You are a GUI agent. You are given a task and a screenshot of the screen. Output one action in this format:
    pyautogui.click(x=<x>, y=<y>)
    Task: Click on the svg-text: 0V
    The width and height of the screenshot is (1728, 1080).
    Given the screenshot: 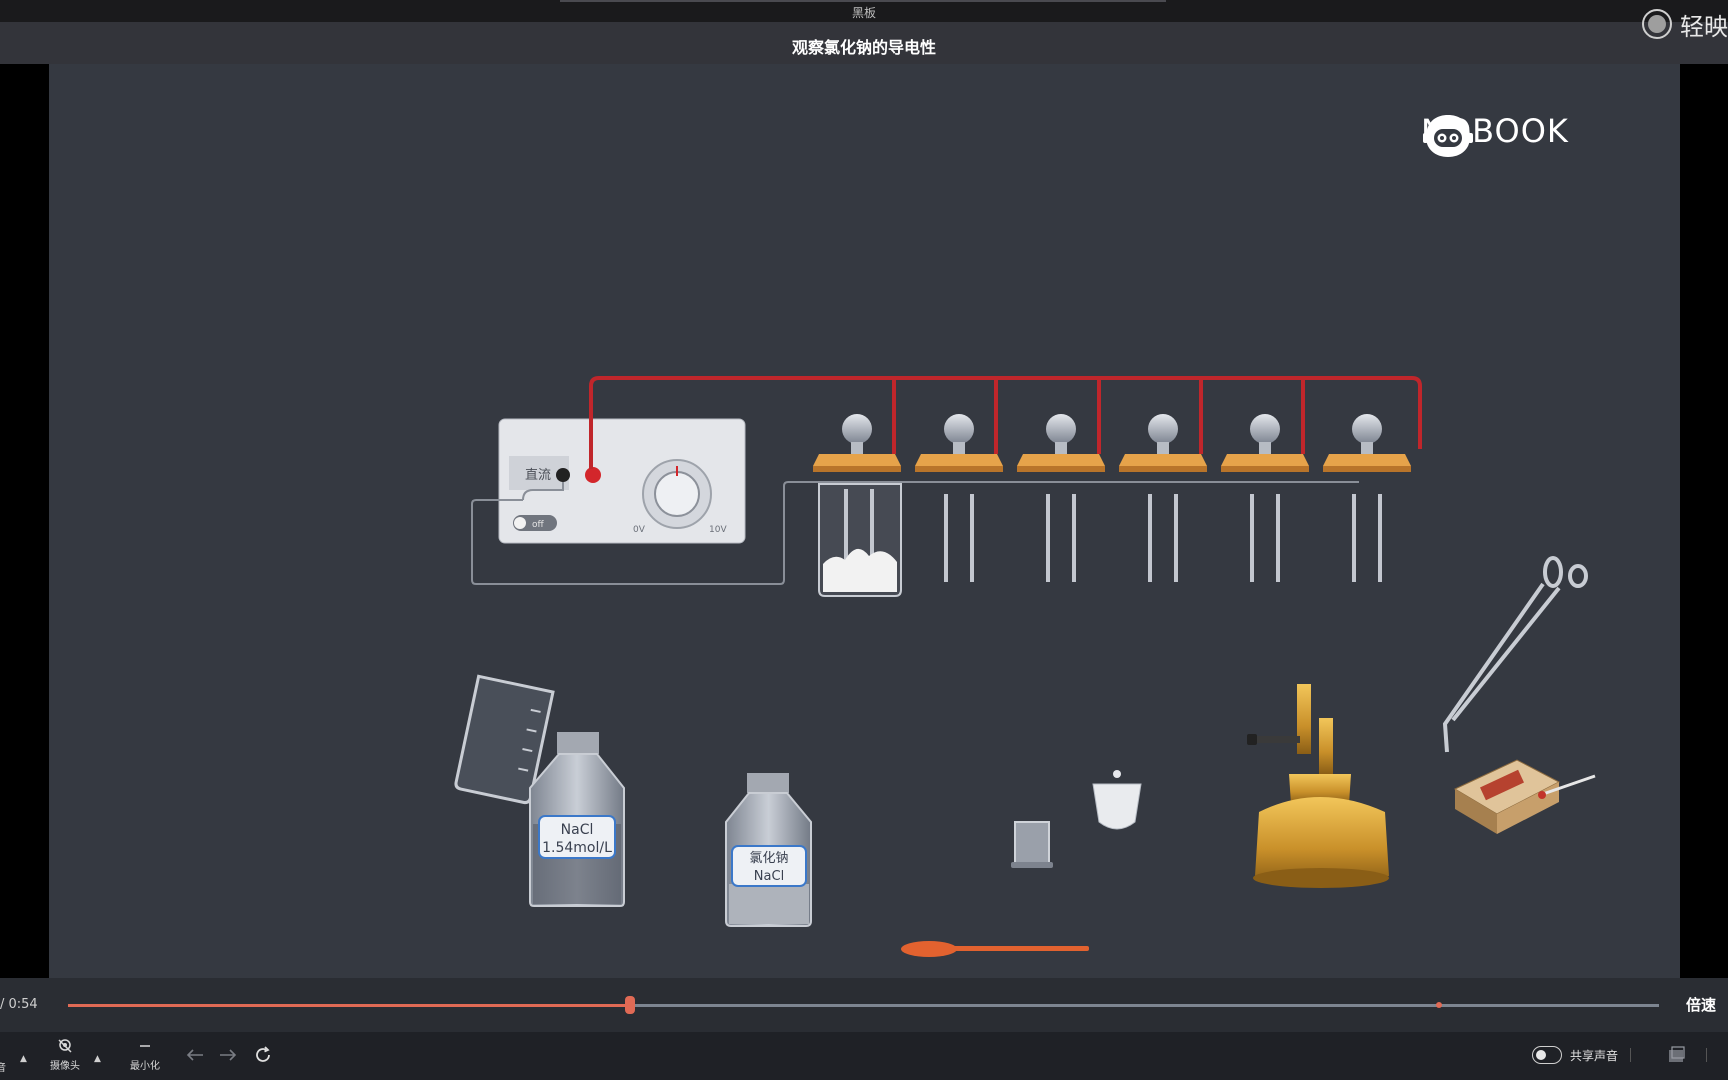 What is the action you would take?
    pyautogui.click(x=639, y=530)
    